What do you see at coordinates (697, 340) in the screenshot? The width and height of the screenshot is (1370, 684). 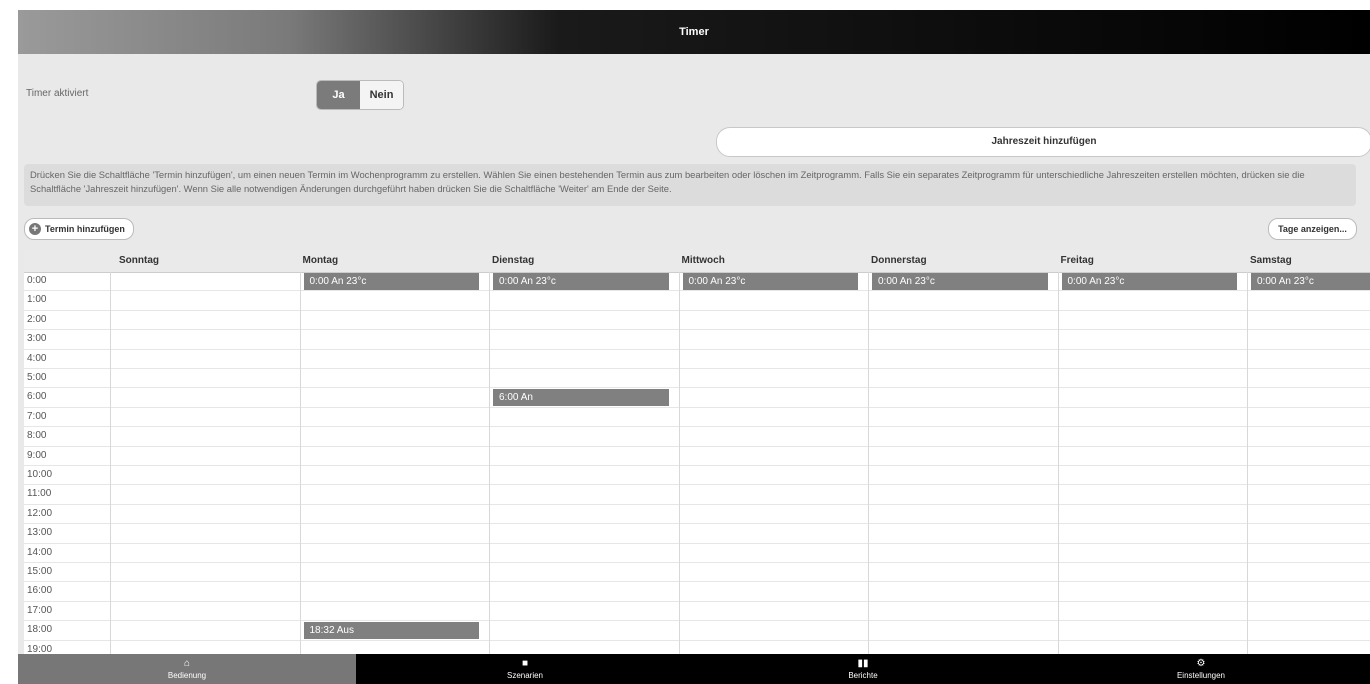 I see `hour-row: 3:00` at bounding box center [697, 340].